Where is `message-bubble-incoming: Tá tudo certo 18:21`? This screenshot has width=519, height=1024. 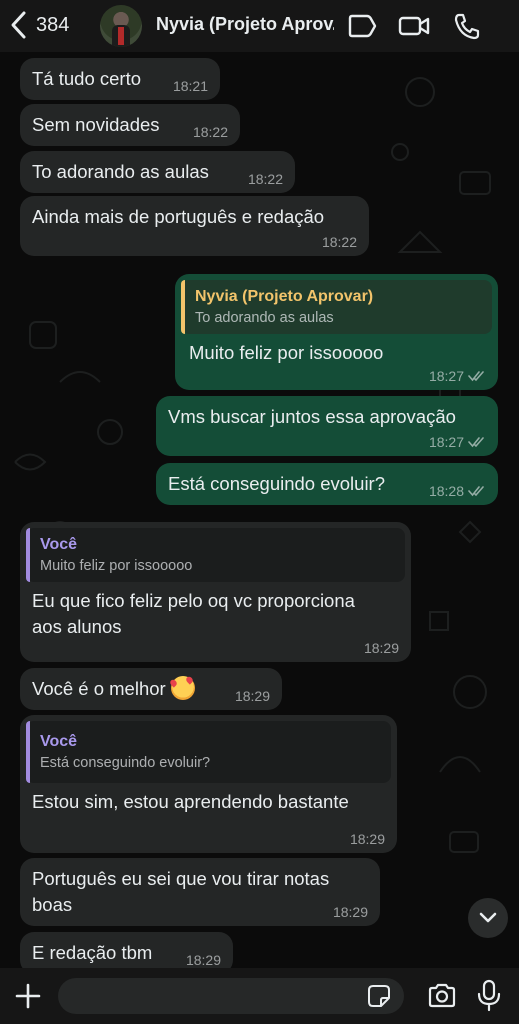
message-bubble-incoming: Tá tudo certo 18:21 is located at coordinates (120, 79).